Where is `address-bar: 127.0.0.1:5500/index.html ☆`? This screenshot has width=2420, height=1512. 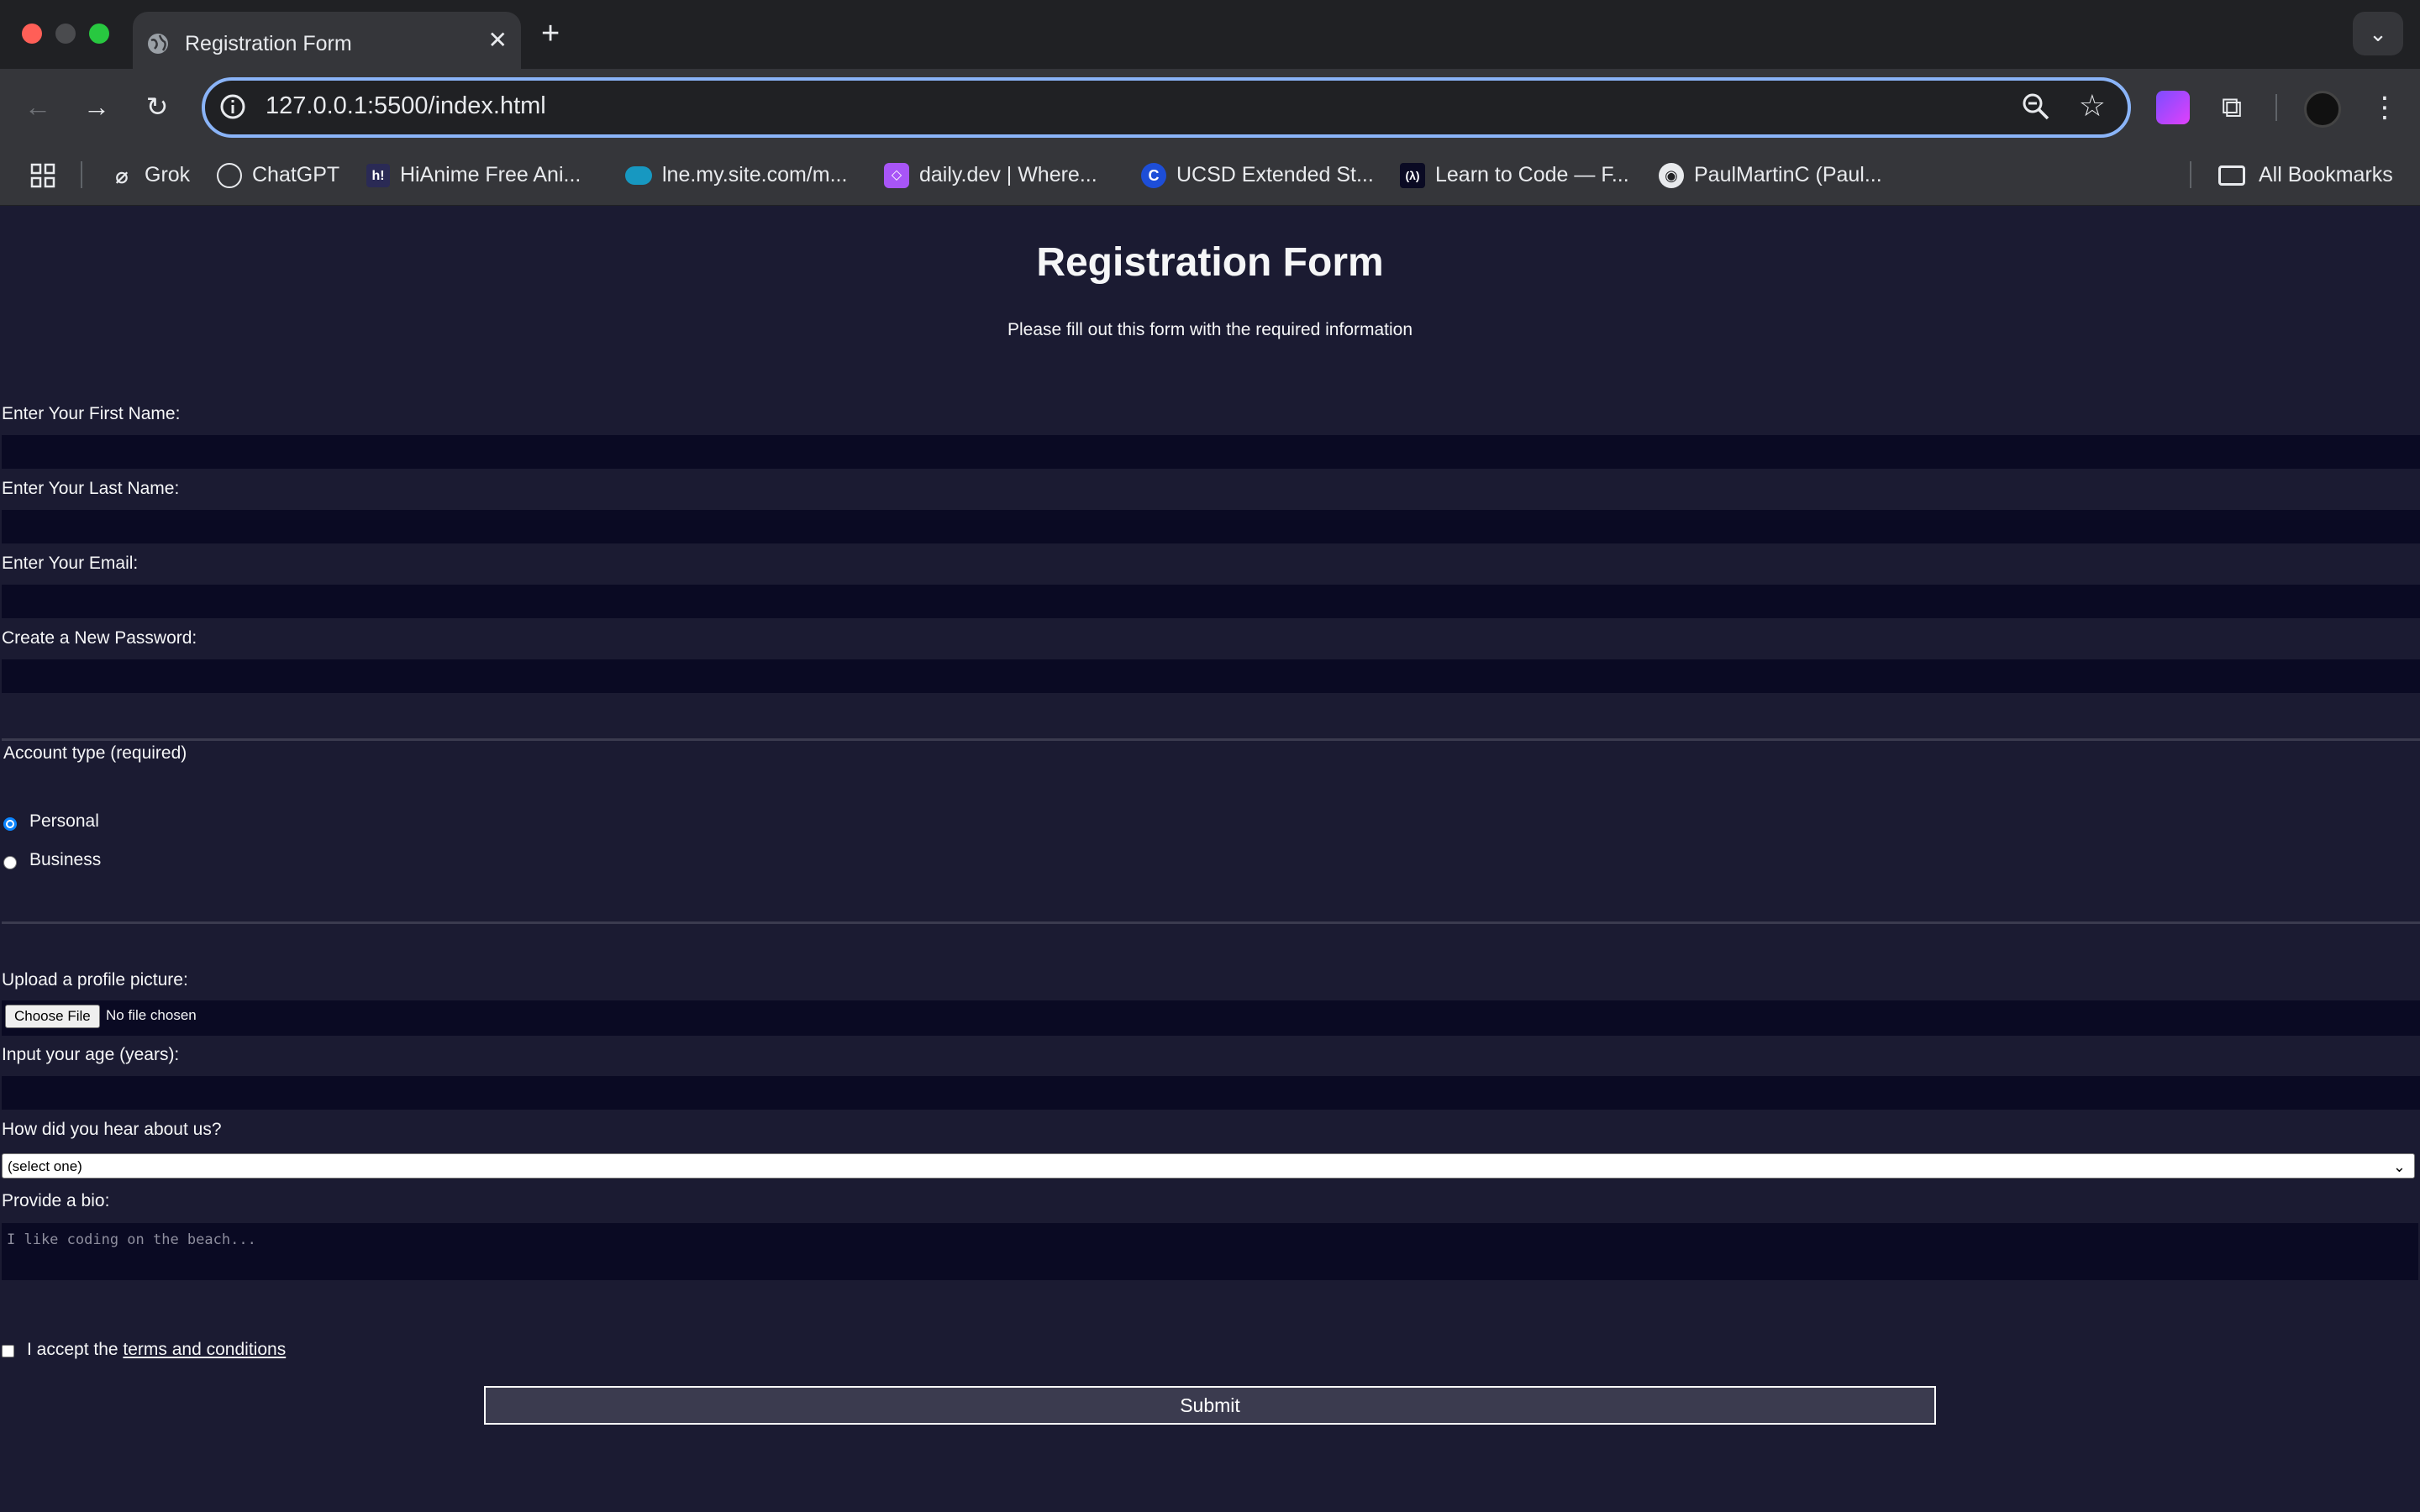 address-bar: 127.0.0.1:5500/index.html ☆ is located at coordinates (1166, 107).